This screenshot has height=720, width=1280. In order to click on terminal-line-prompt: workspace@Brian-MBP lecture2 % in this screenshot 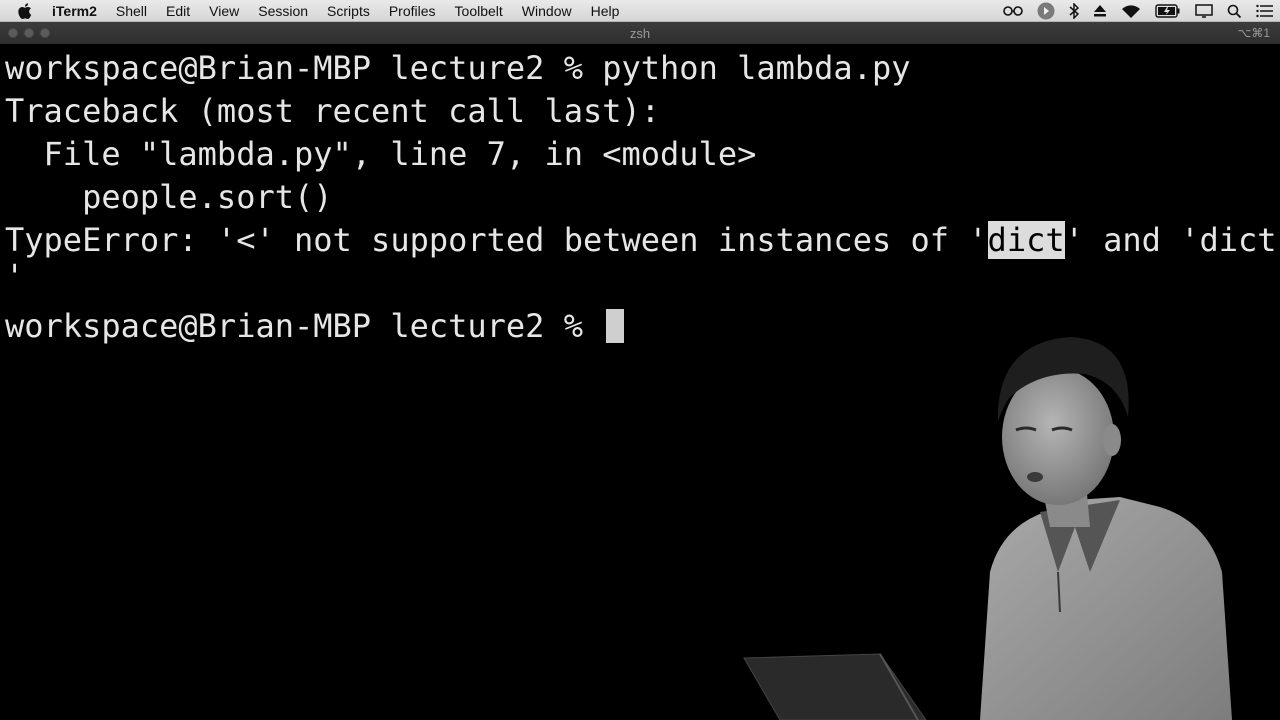, I will do `click(315, 326)`.